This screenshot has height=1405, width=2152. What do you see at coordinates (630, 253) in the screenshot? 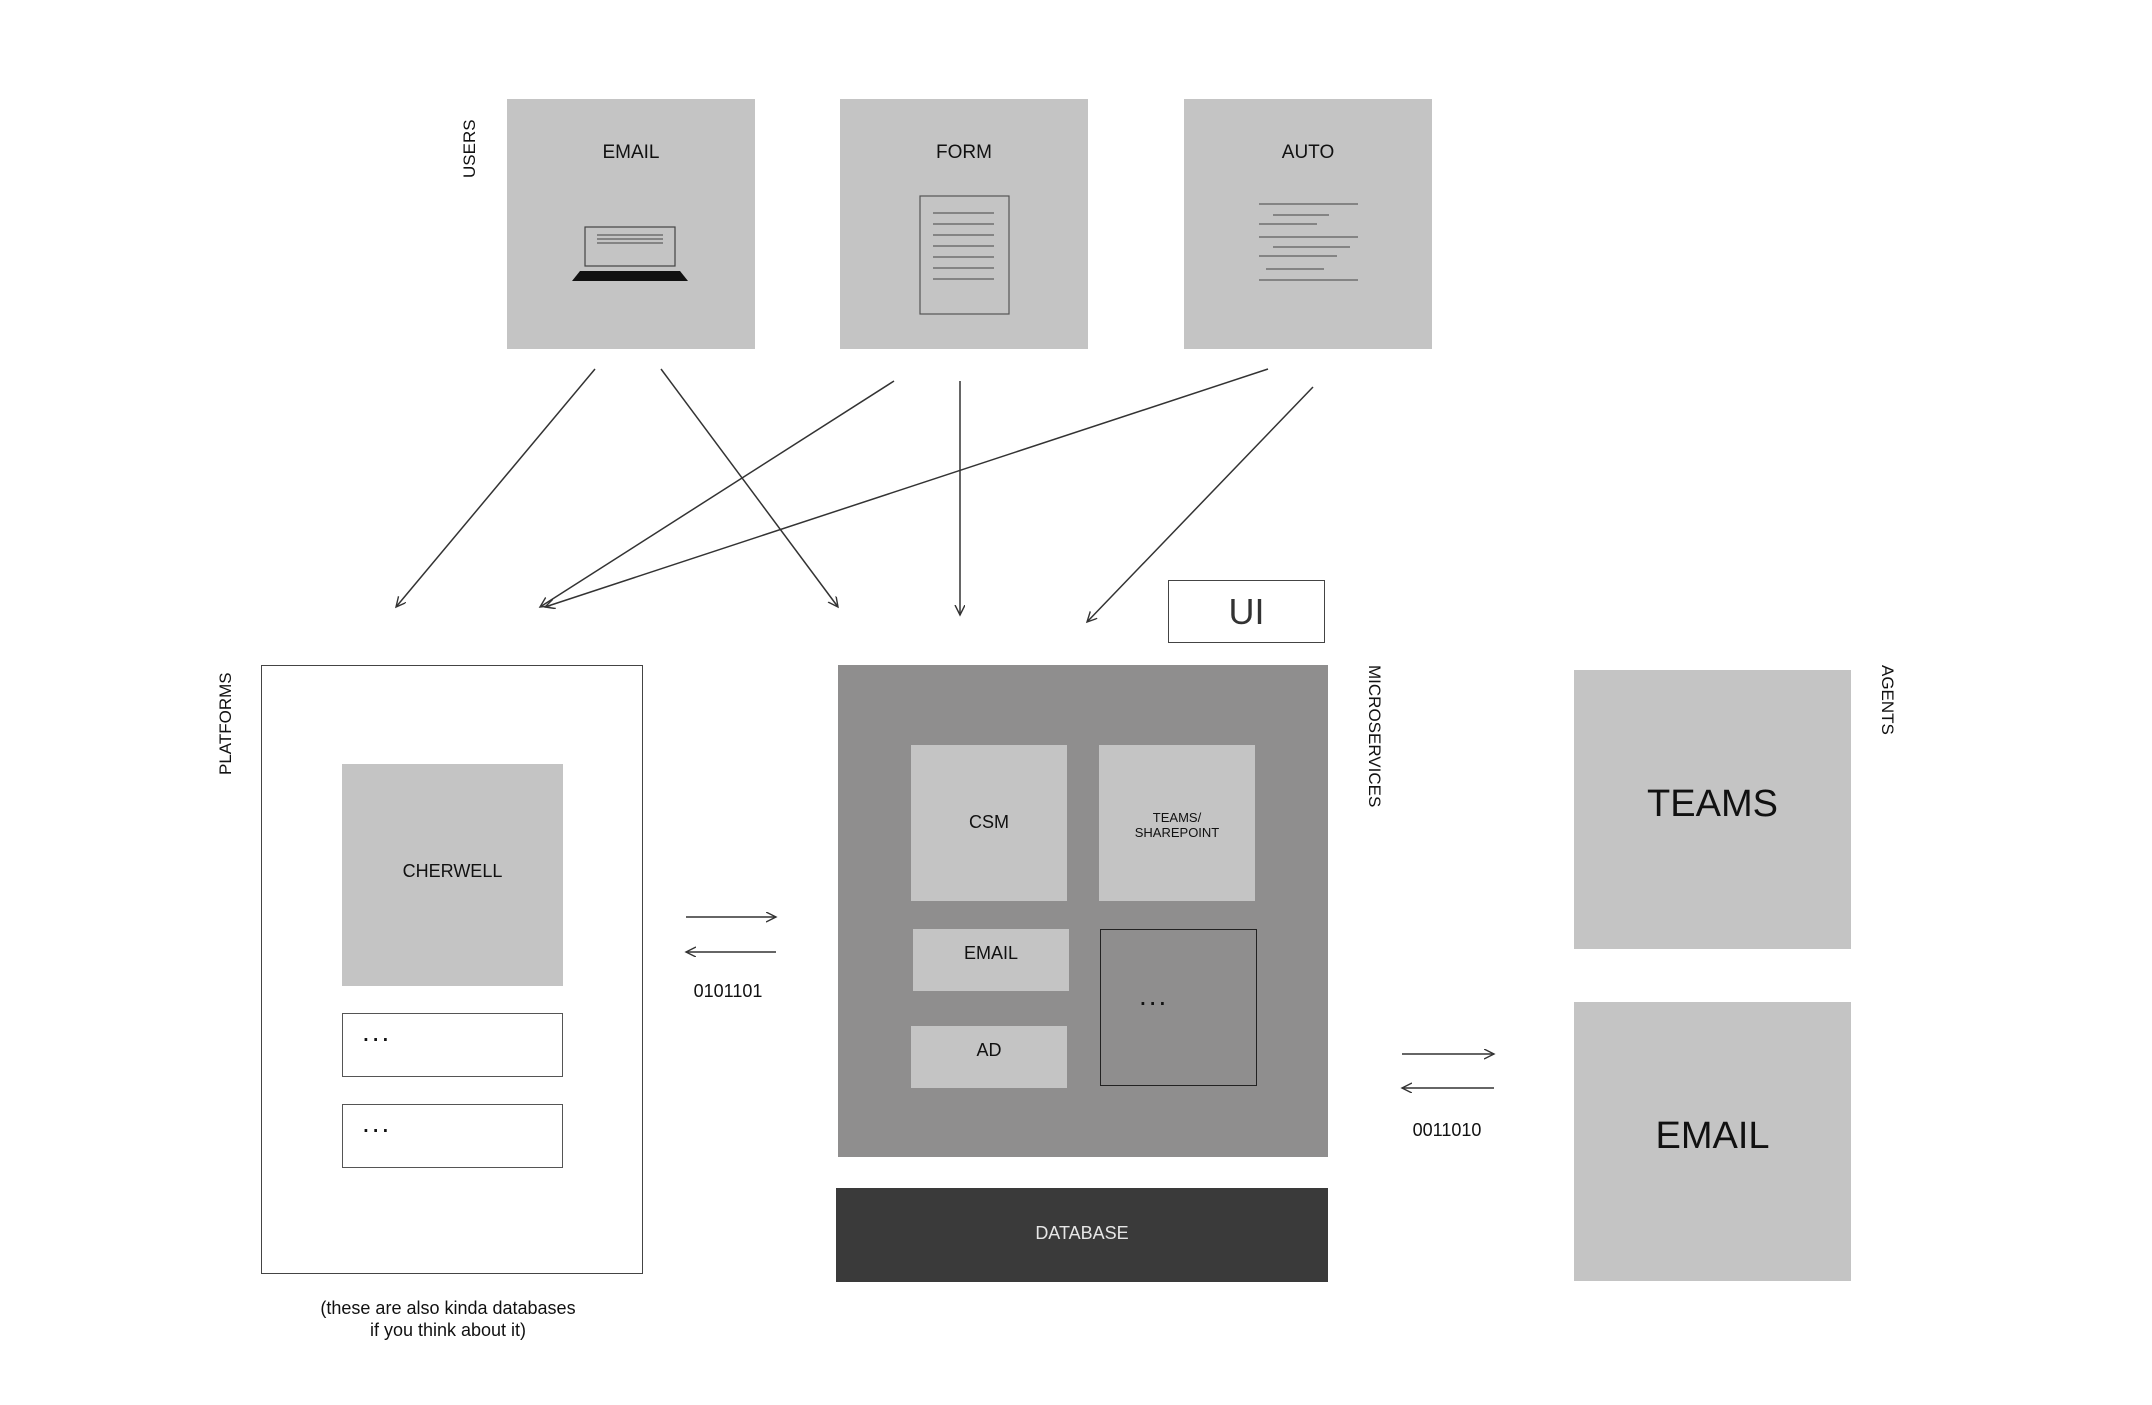
I see `laptop-icon` at bounding box center [630, 253].